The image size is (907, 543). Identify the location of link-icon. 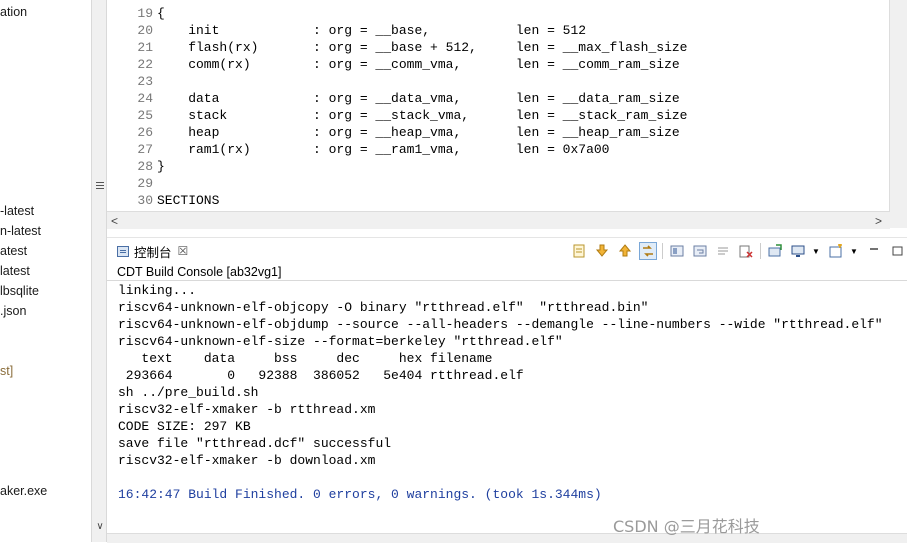
(648, 251).